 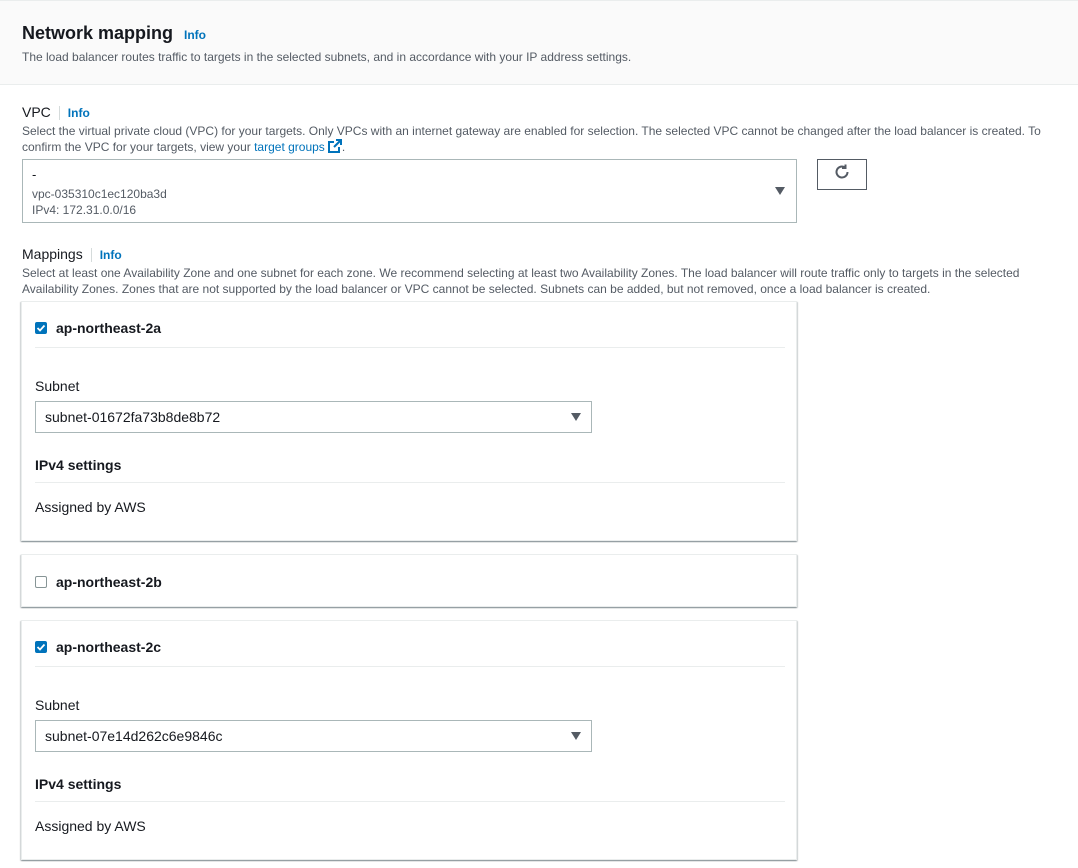 I want to click on mappings-label-row: Mappings Info, so click(x=72, y=255).